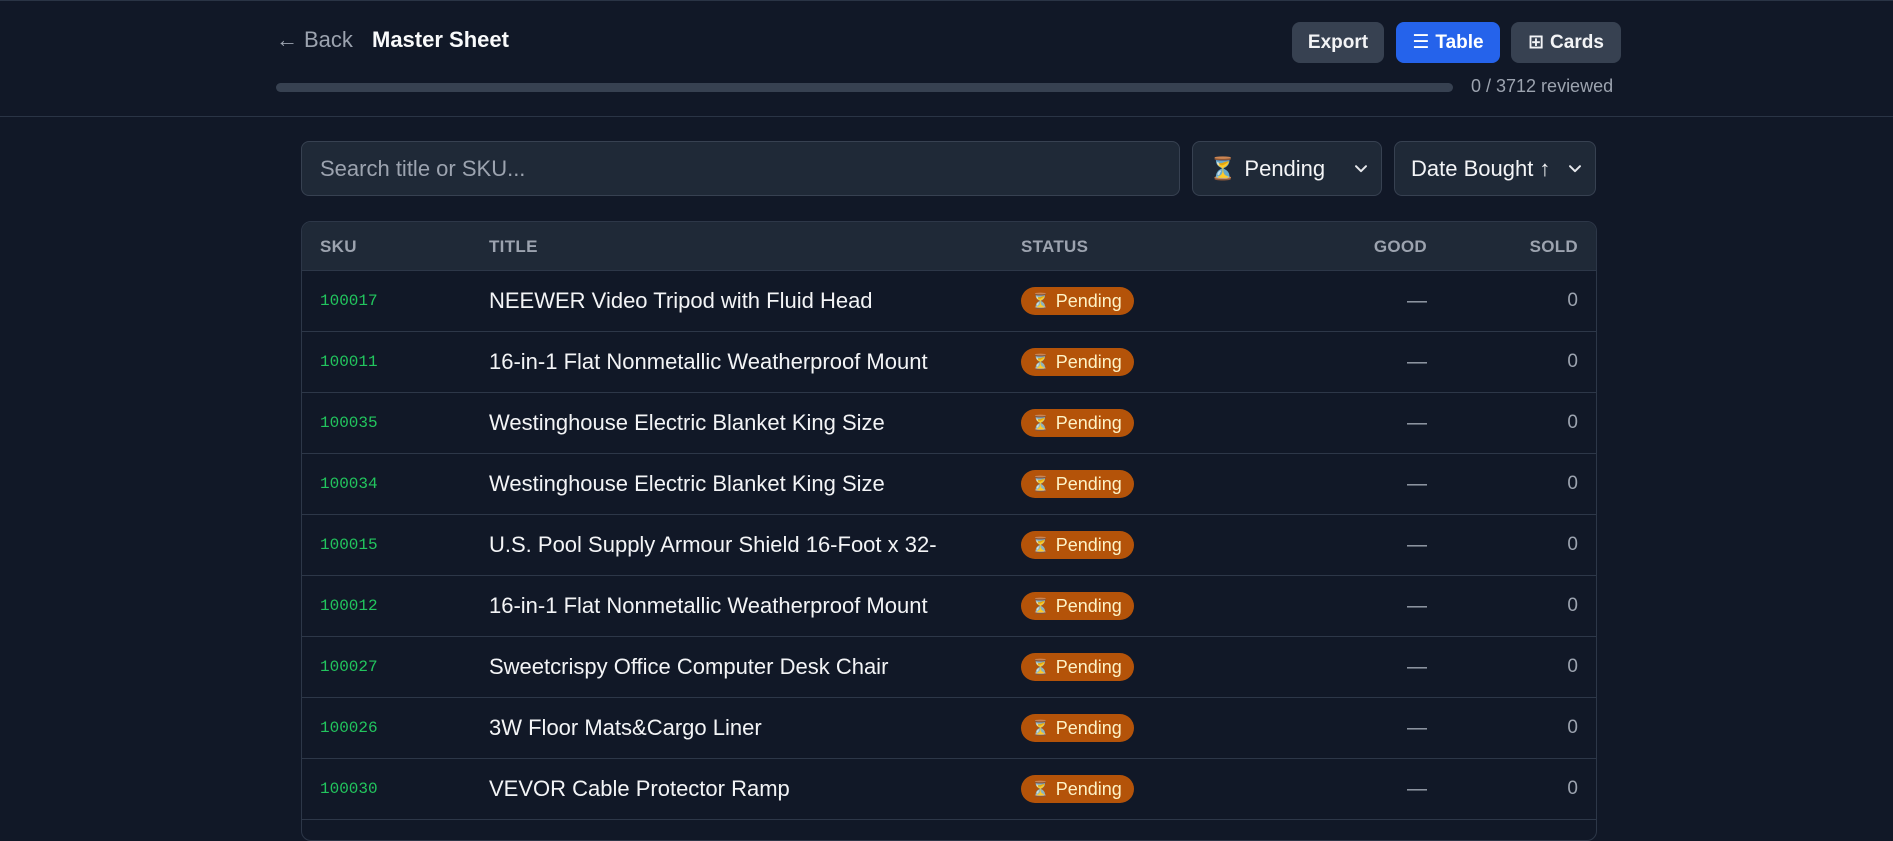 Image resolution: width=1893 pixels, height=841 pixels. I want to click on column-header-sku: SKU, so click(338, 247).